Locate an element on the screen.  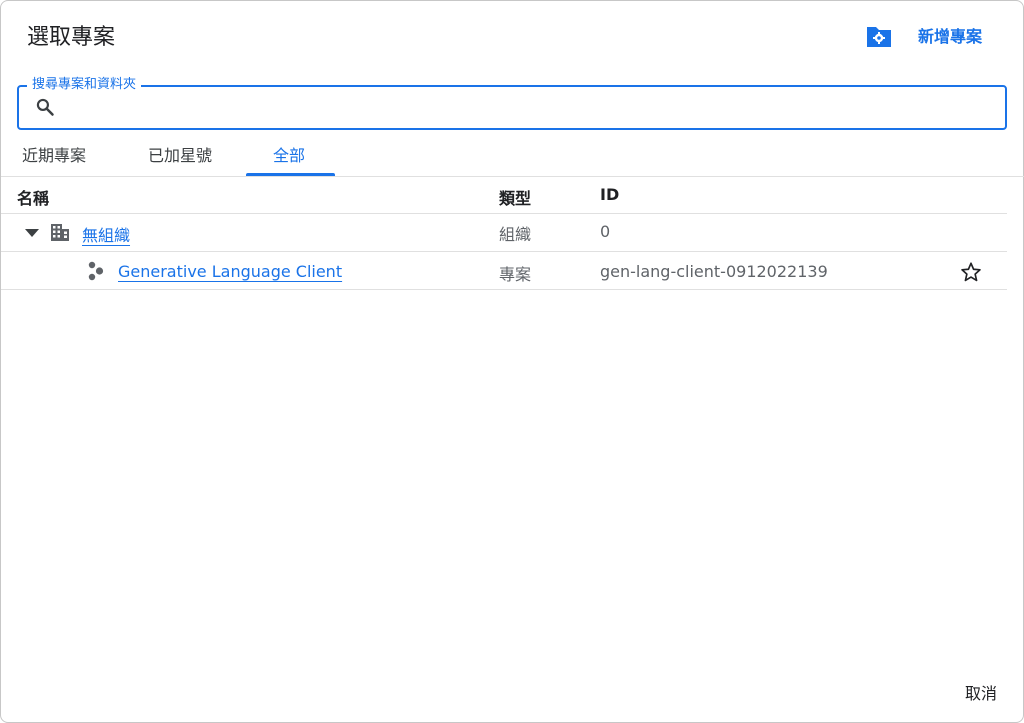
search-label: 搜尋專案和資料夾 is located at coordinates (84, 85).